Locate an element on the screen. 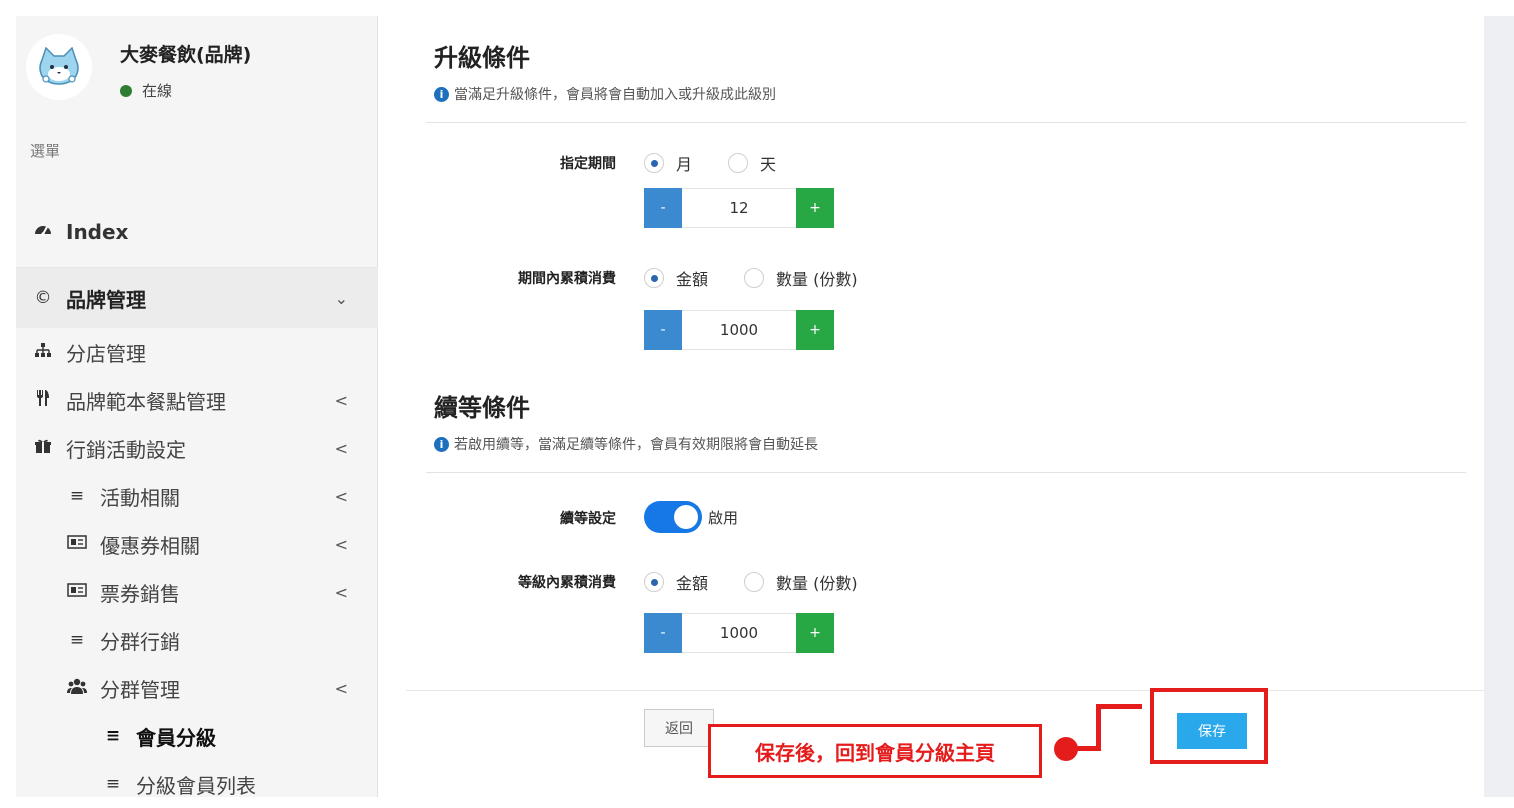 This screenshot has width=1514, height=808. sidebar-item-label: 分群管理 is located at coordinates (140, 689).